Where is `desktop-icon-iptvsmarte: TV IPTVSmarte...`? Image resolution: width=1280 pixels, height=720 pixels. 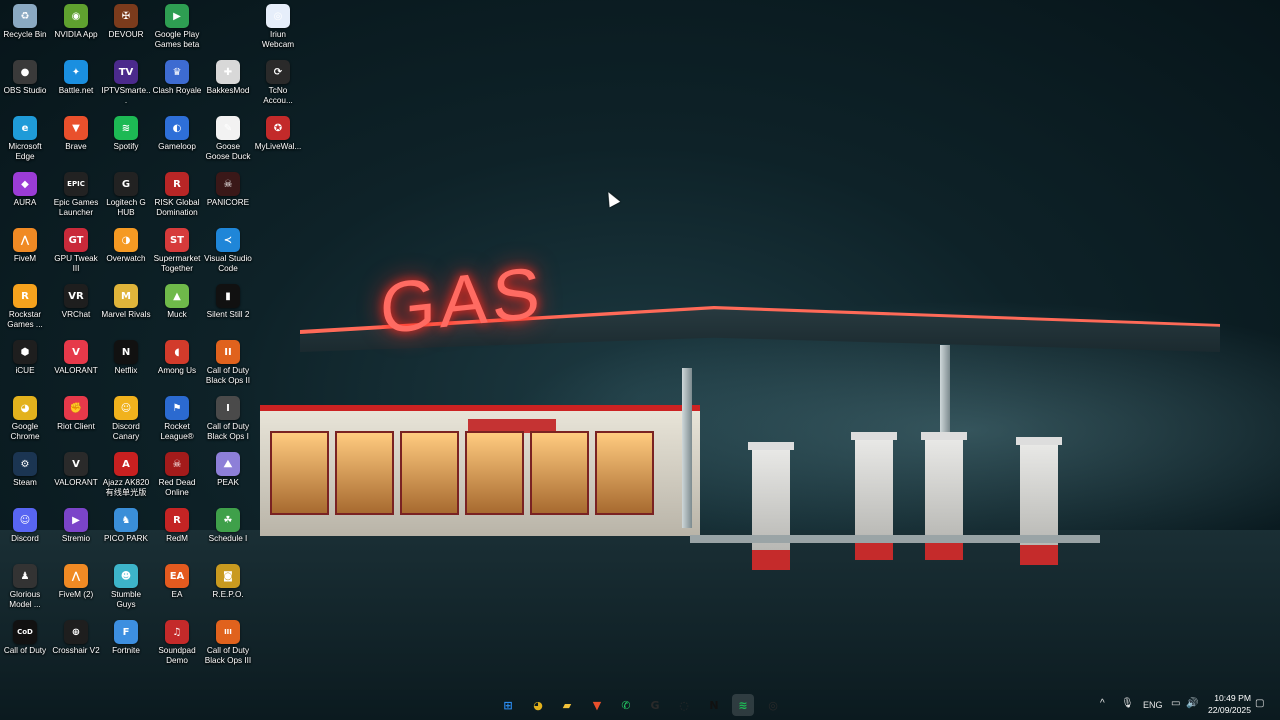
desktop-icon-iptvsmarte: TV IPTVSmarte... is located at coordinates (126, 81).